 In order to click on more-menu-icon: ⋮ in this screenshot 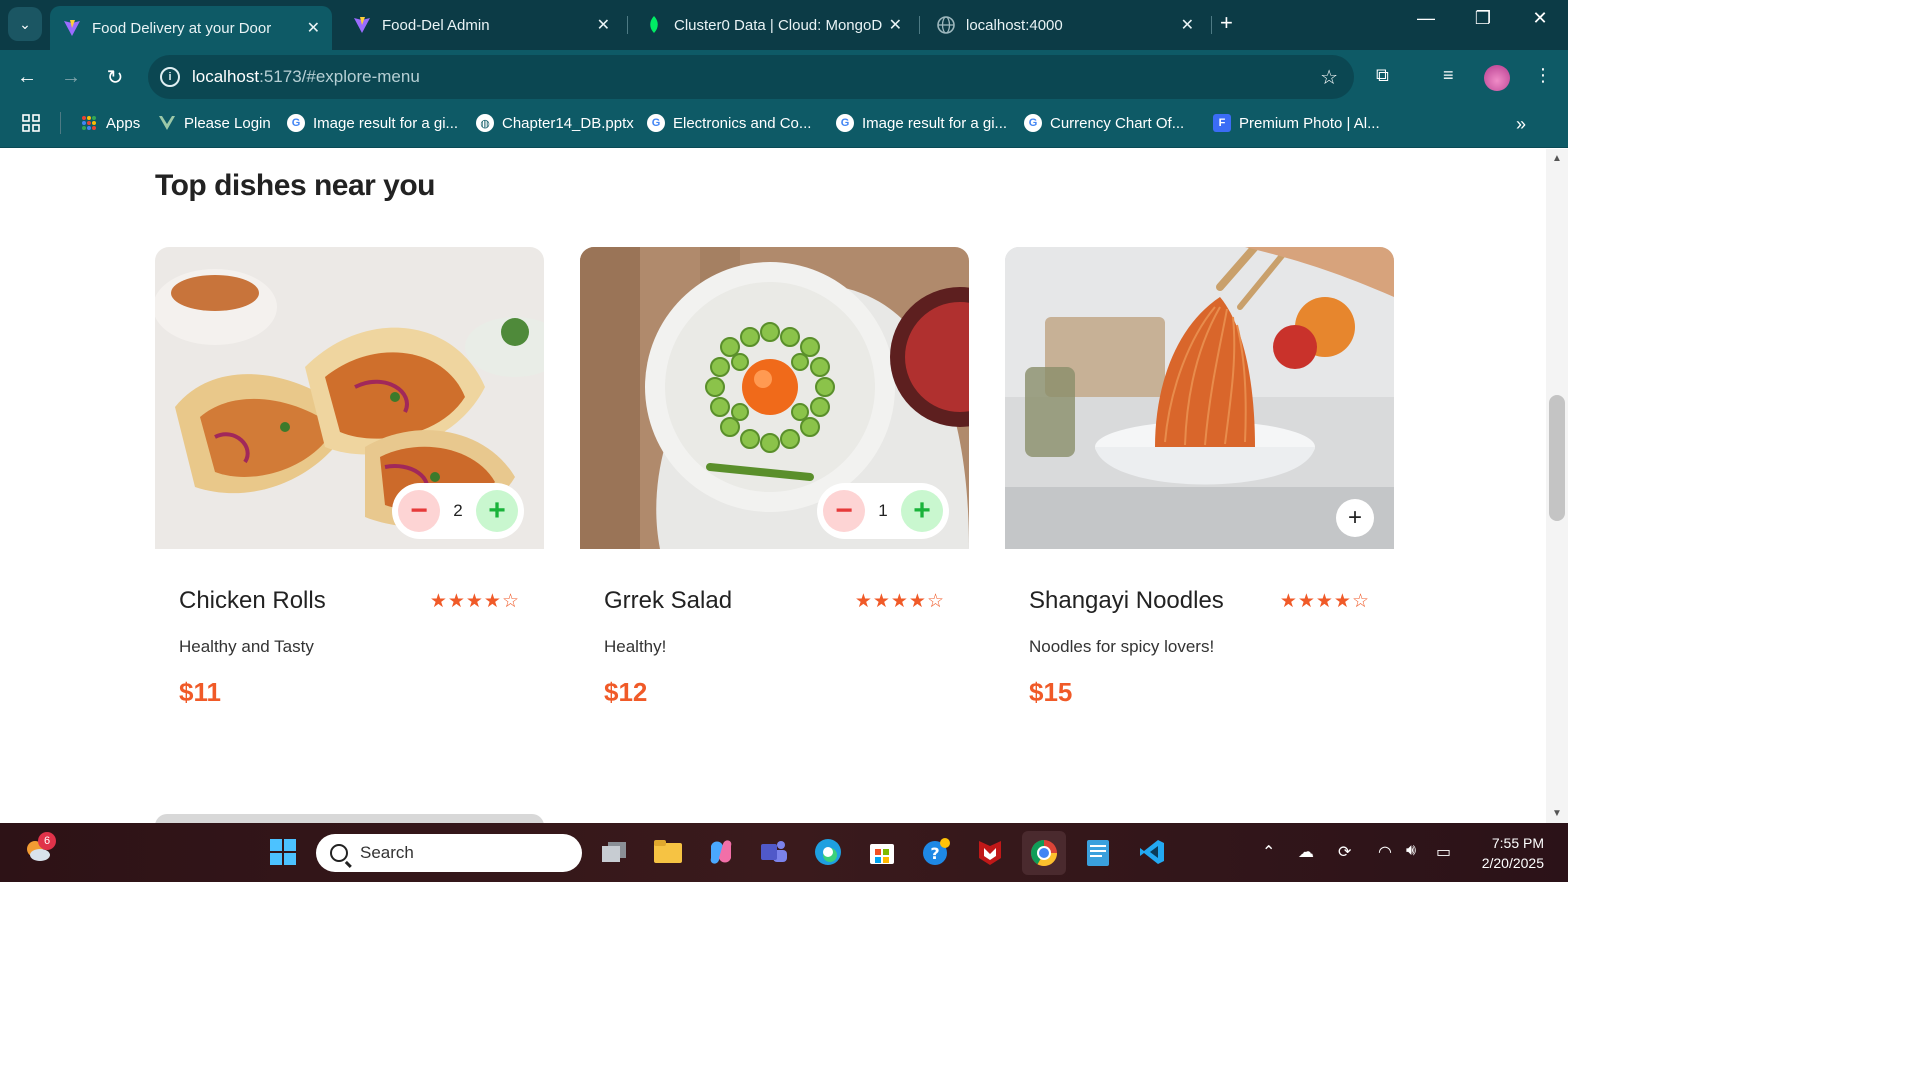, I will do `click(1543, 75)`.